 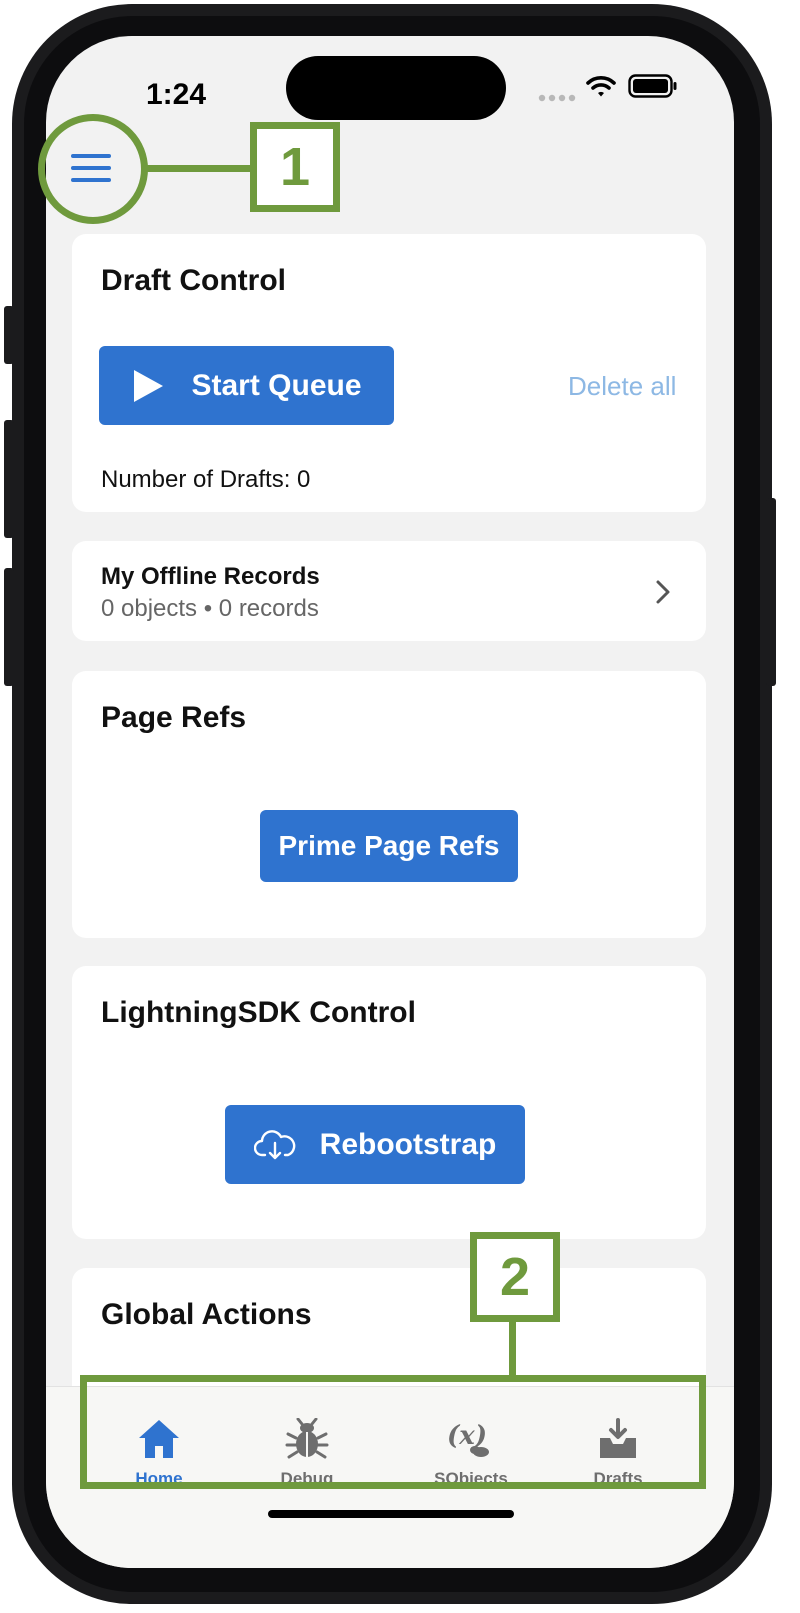 I want to click on prime-page-refs-button: Prime Page Refs, so click(x=389, y=846).